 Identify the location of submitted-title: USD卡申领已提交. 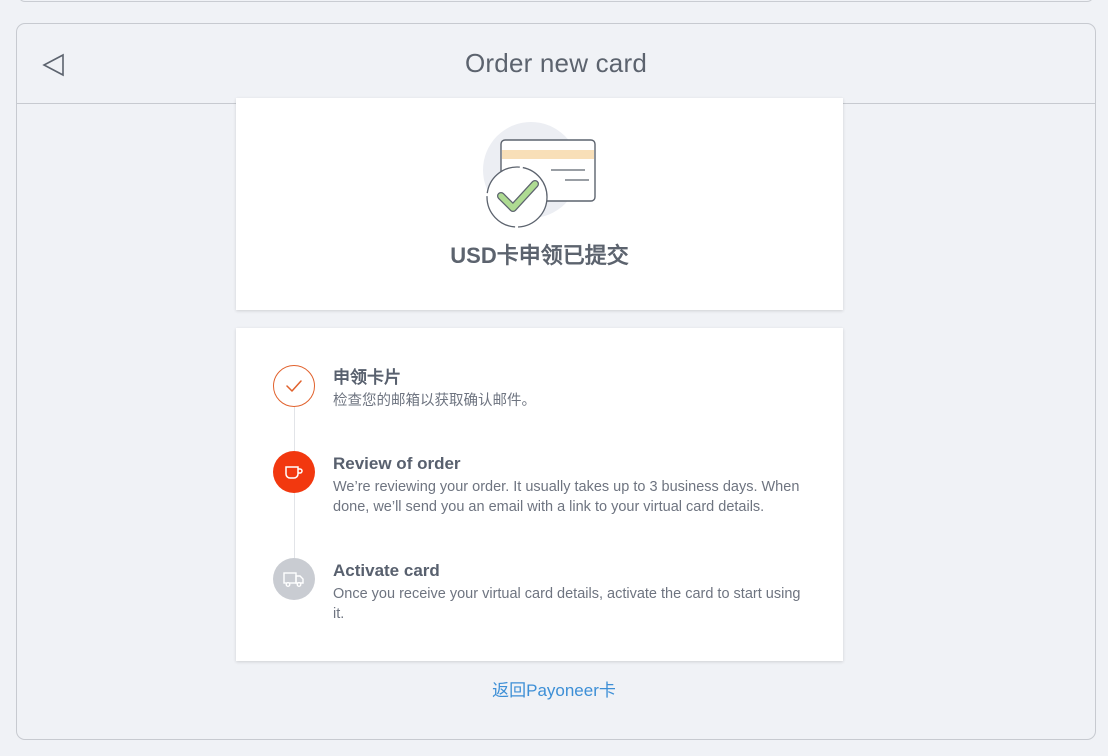
(539, 255).